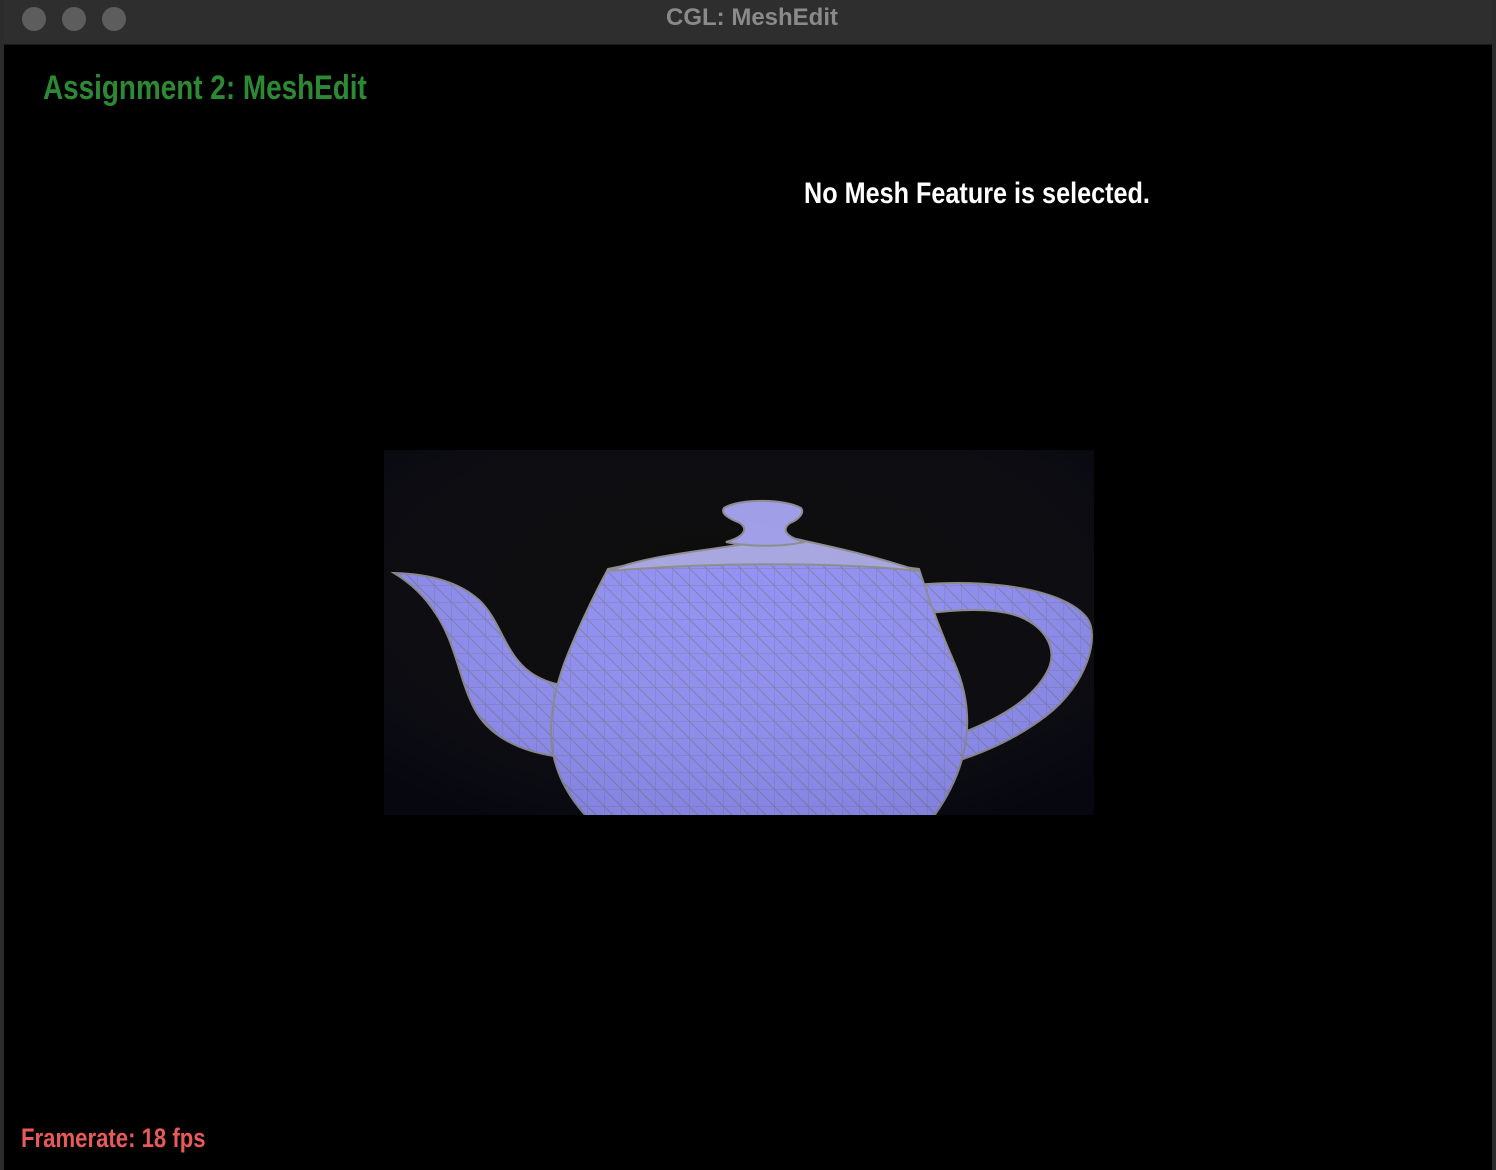 This screenshot has height=1170, width=1496. Describe the element at coordinates (752, 17) in the screenshot. I see `window-title: CGL: MeshEdit` at that location.